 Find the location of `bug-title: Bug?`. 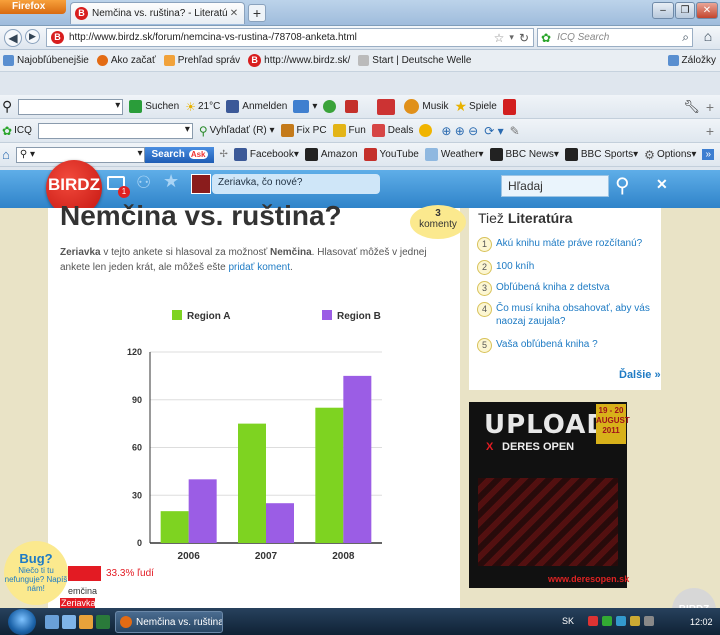

bug-title: Bug? is located at coordinates (36, 558).